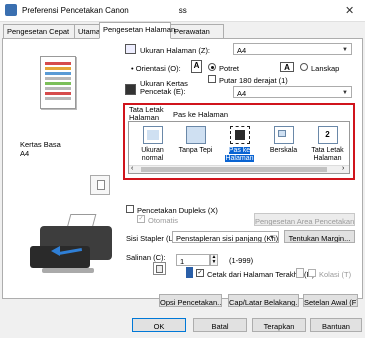 This screenshot has height=338, width=365. Describe the element at coordinates (304, 67) in the screenshot. I see `landscape-radio` at that location.